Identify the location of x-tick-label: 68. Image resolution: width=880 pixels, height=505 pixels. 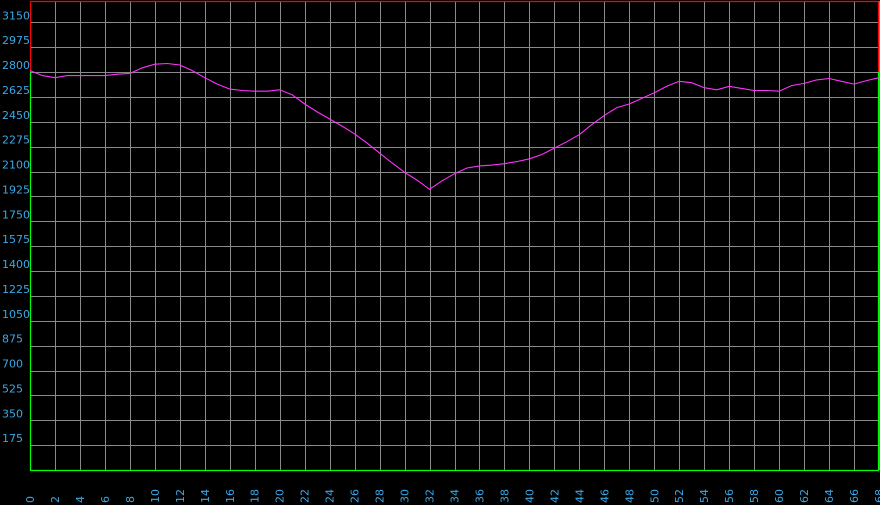
(876, 496).